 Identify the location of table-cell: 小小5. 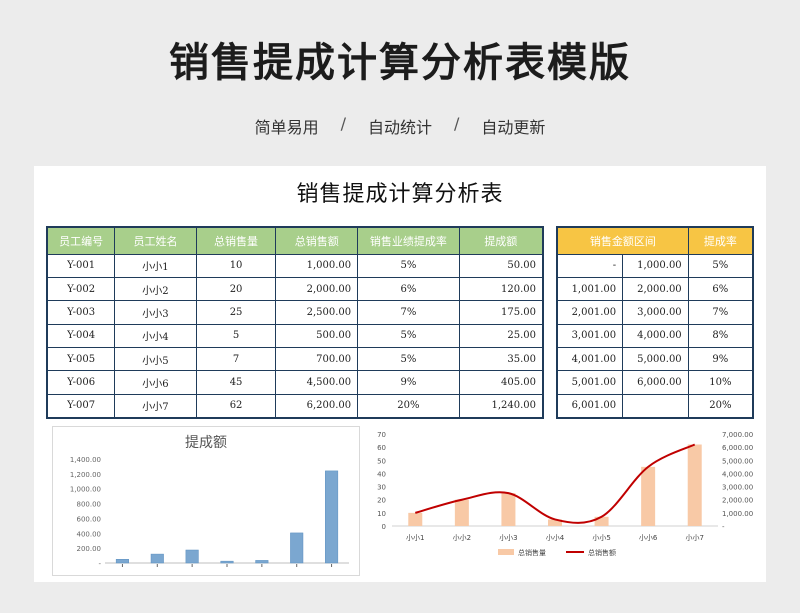
(155, 359).